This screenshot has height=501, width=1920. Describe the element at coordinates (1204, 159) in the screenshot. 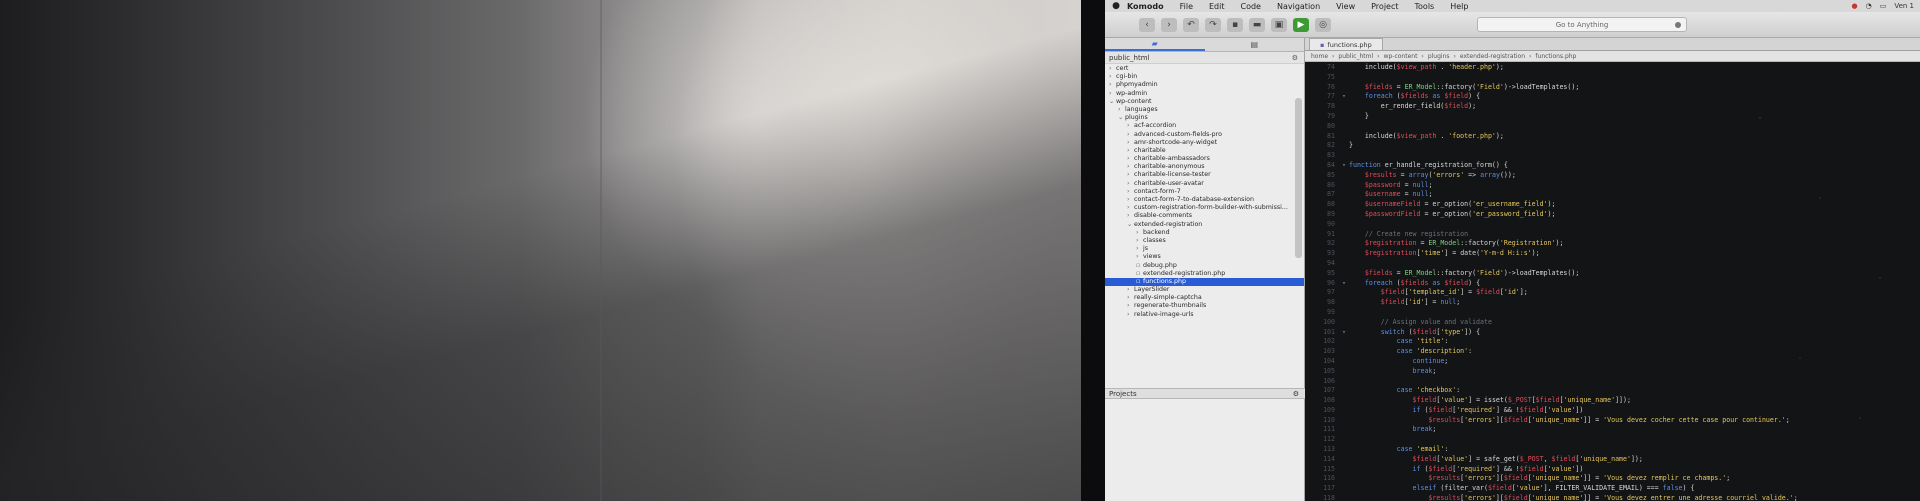

I see `tree-item: › charitable-ambassadors` at that location.